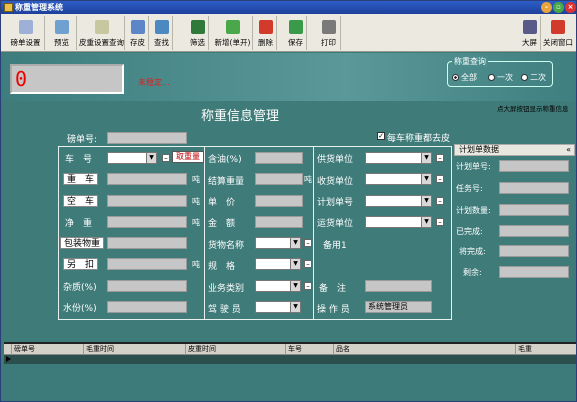 This screenshot has width=577, height=402. Describe the element at coordinates (398, 222) in the screenshot. I see `carrier-select: ▼` at that location.